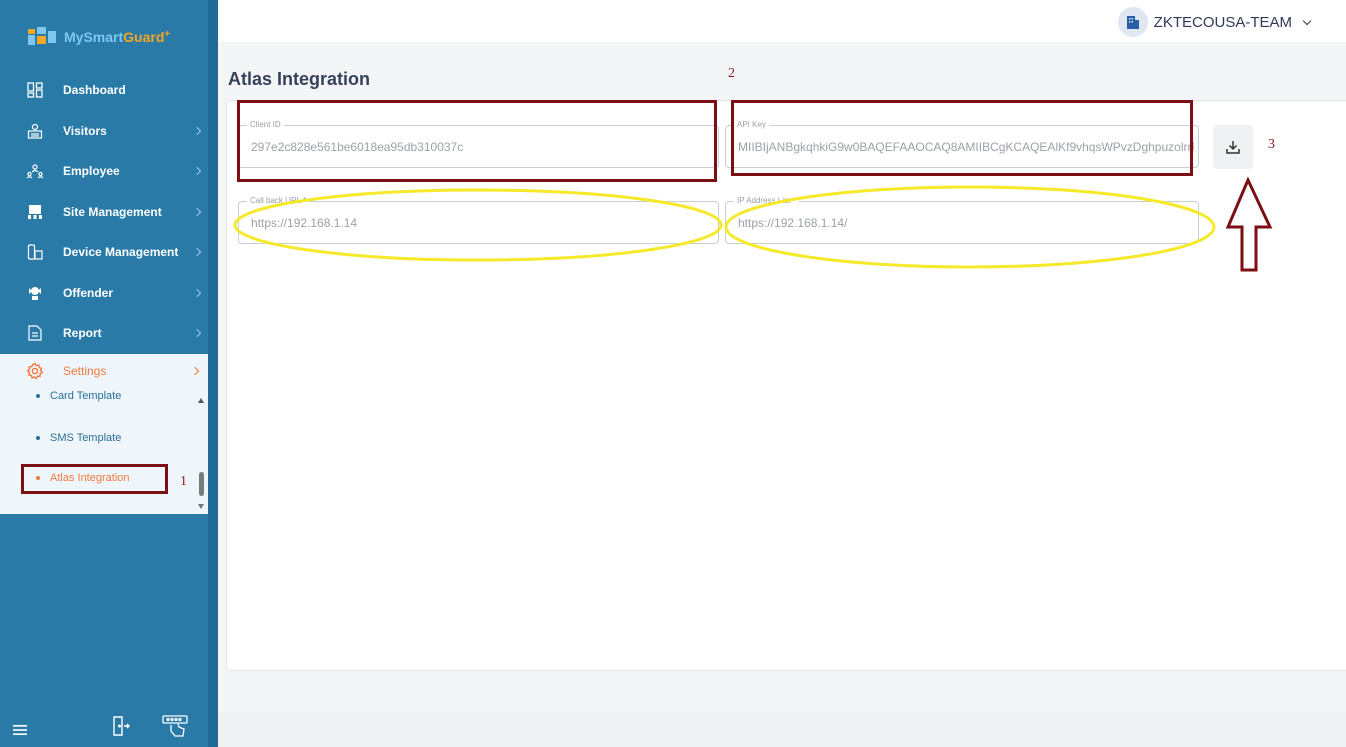  I want to click on annotation-ellipse-callback, so click(478, 225).